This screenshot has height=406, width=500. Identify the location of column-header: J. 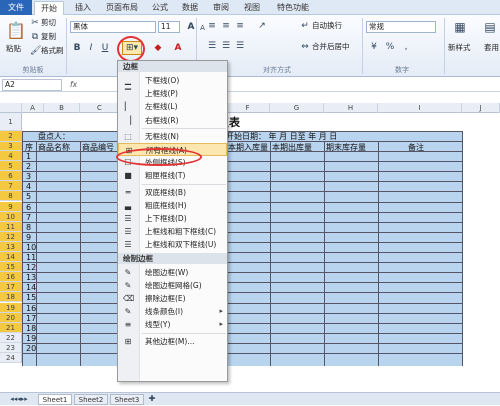
(481, 108).